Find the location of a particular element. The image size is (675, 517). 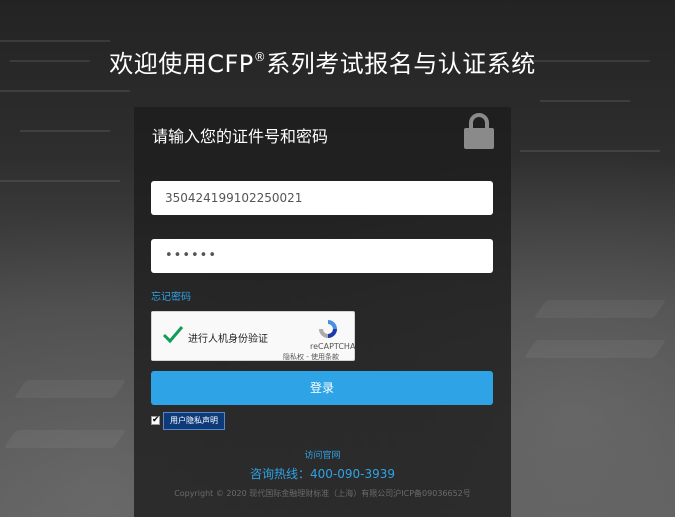

password-field: •••••• is located at coordinates (322, 256).